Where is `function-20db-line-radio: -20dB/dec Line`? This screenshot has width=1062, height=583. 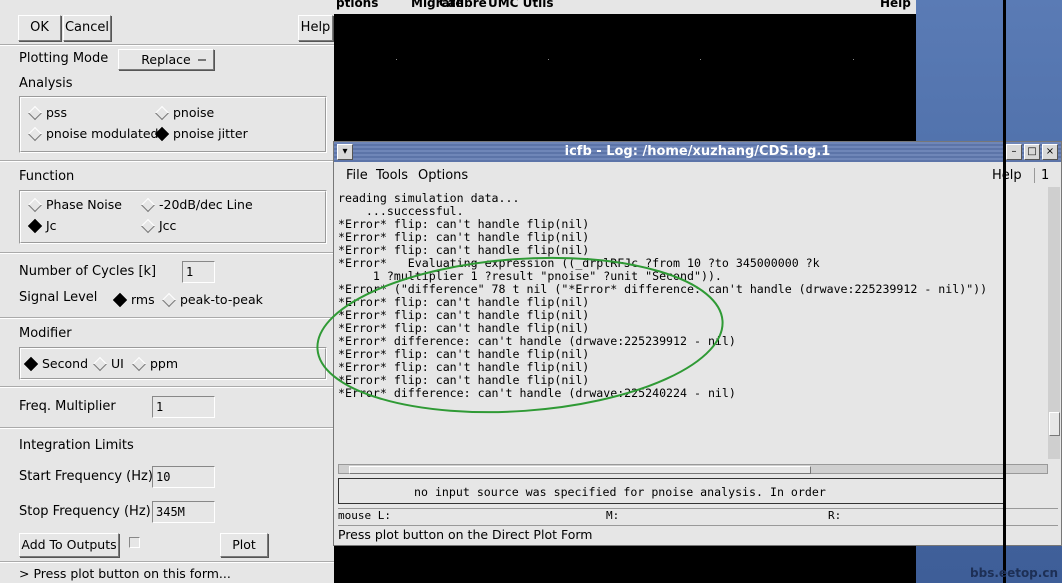 function-20db-line-radio: -20dB/dec Line is located at coordinates (196, 204).